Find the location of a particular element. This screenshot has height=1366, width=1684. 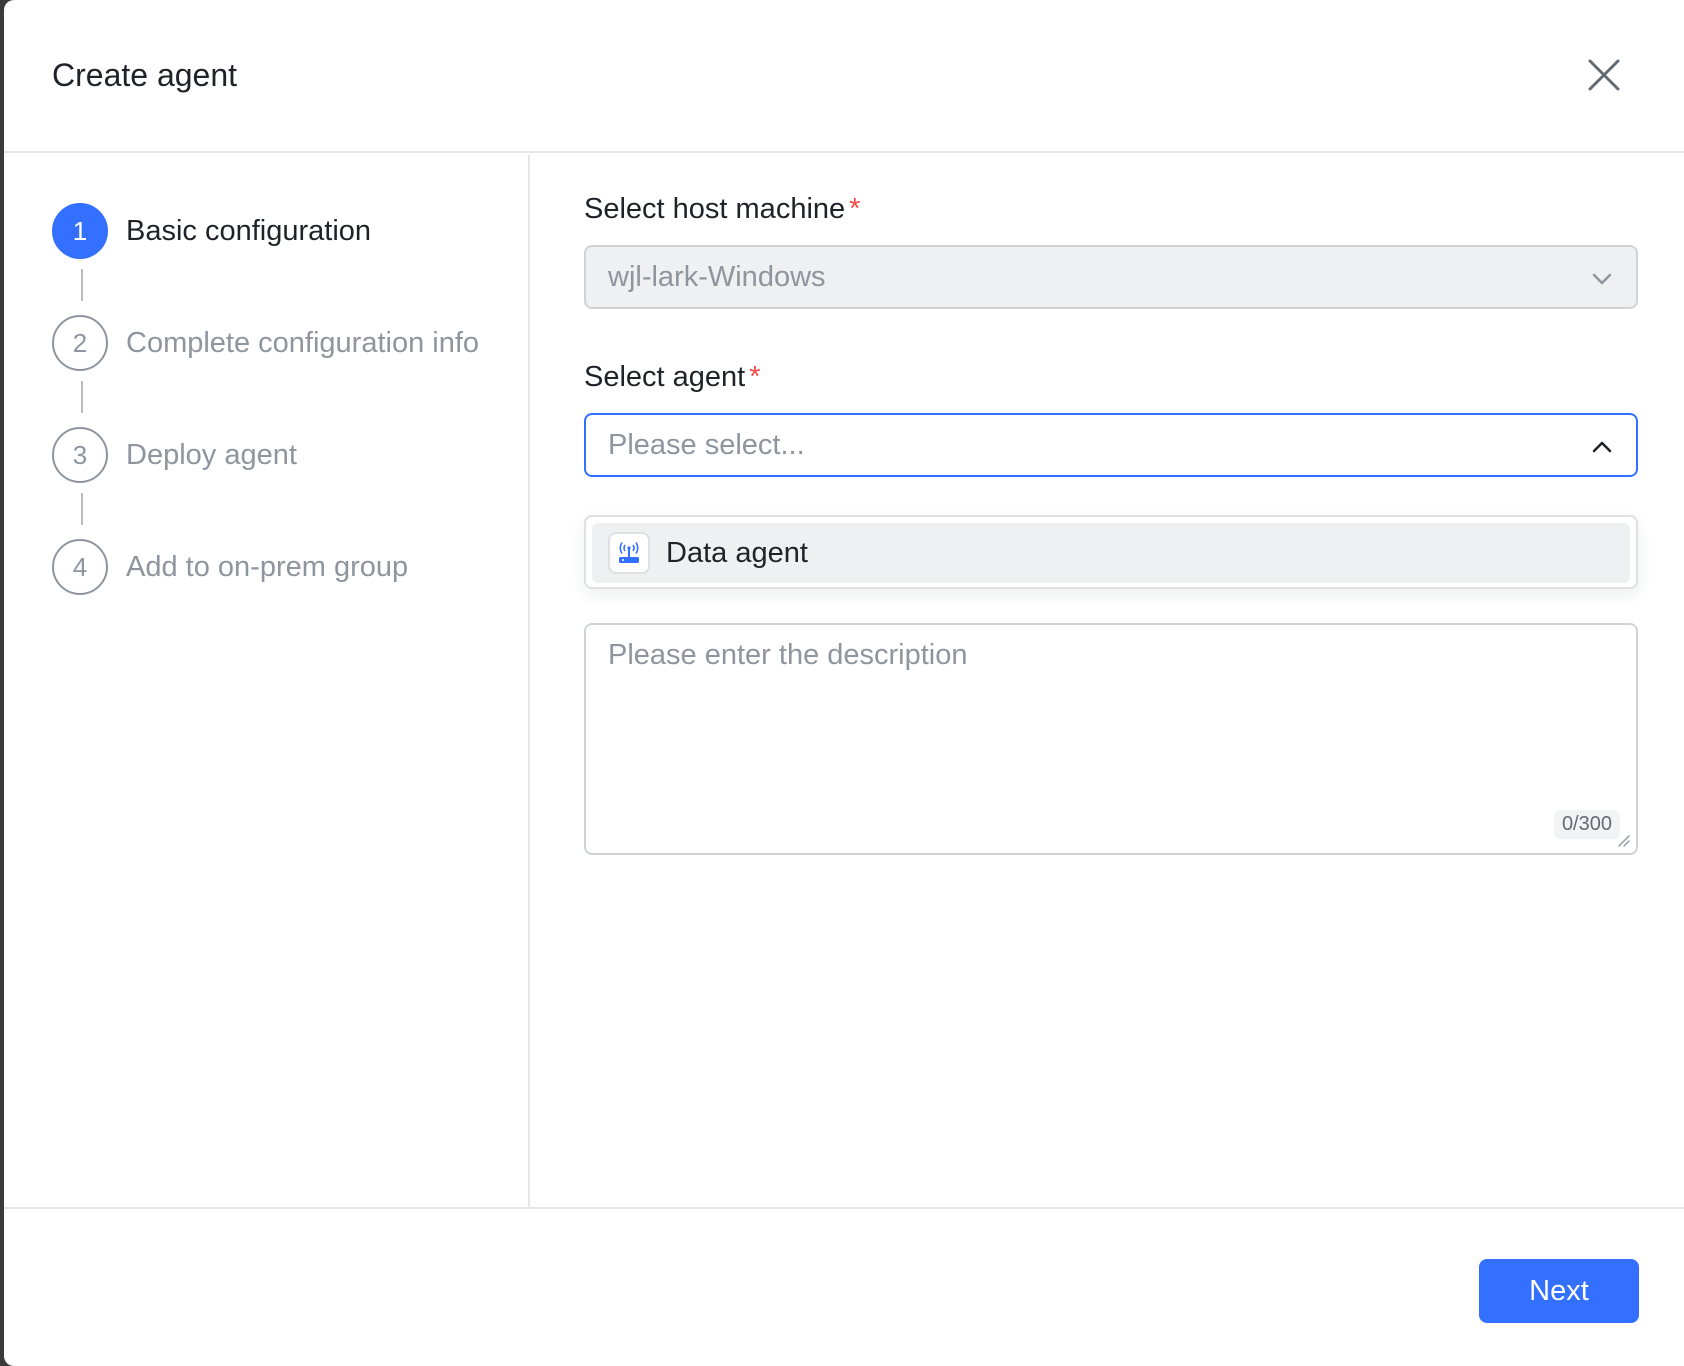

step-complete-configuration-info: 2 Complete configuration info is located at coordinates (265, 343).